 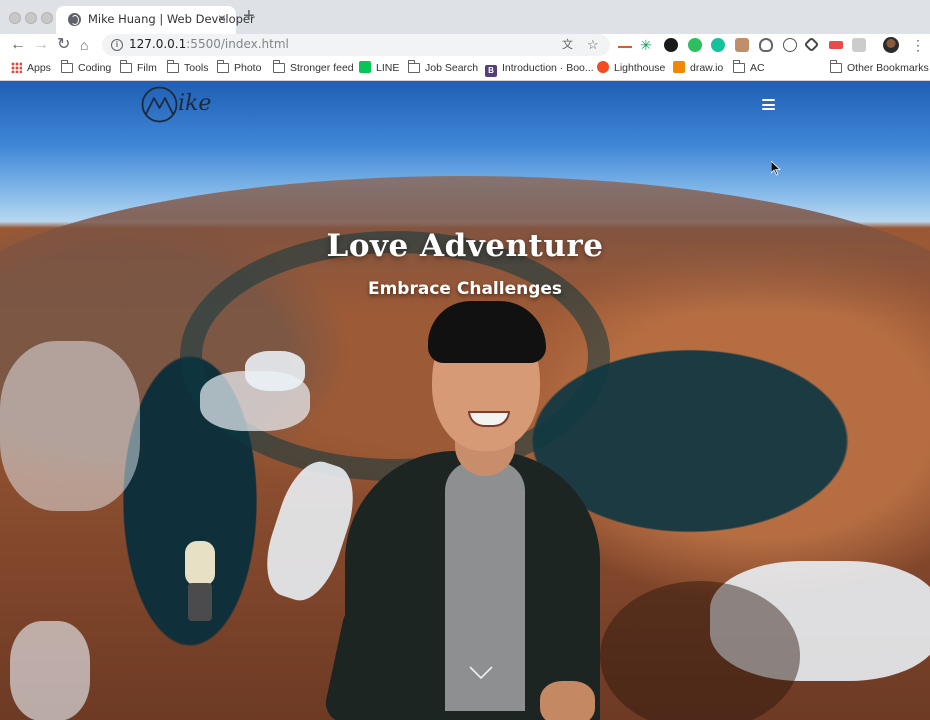 I want to click on hero-title: Love Adventure, so click(x=465, y=246).